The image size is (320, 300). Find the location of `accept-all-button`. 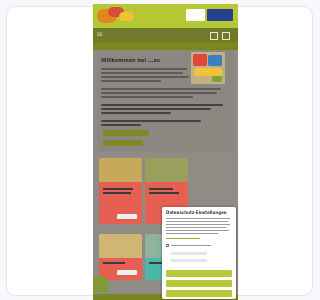

accept-all-button is located at coordinates (199, 273).